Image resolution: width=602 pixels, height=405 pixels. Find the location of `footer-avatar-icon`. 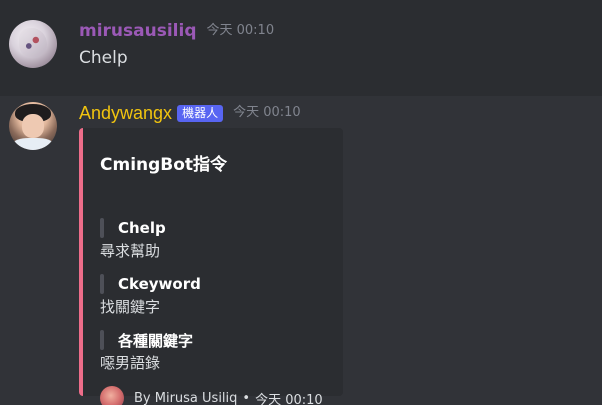

footer-avatar-icon is located at coordinates (112, 395).